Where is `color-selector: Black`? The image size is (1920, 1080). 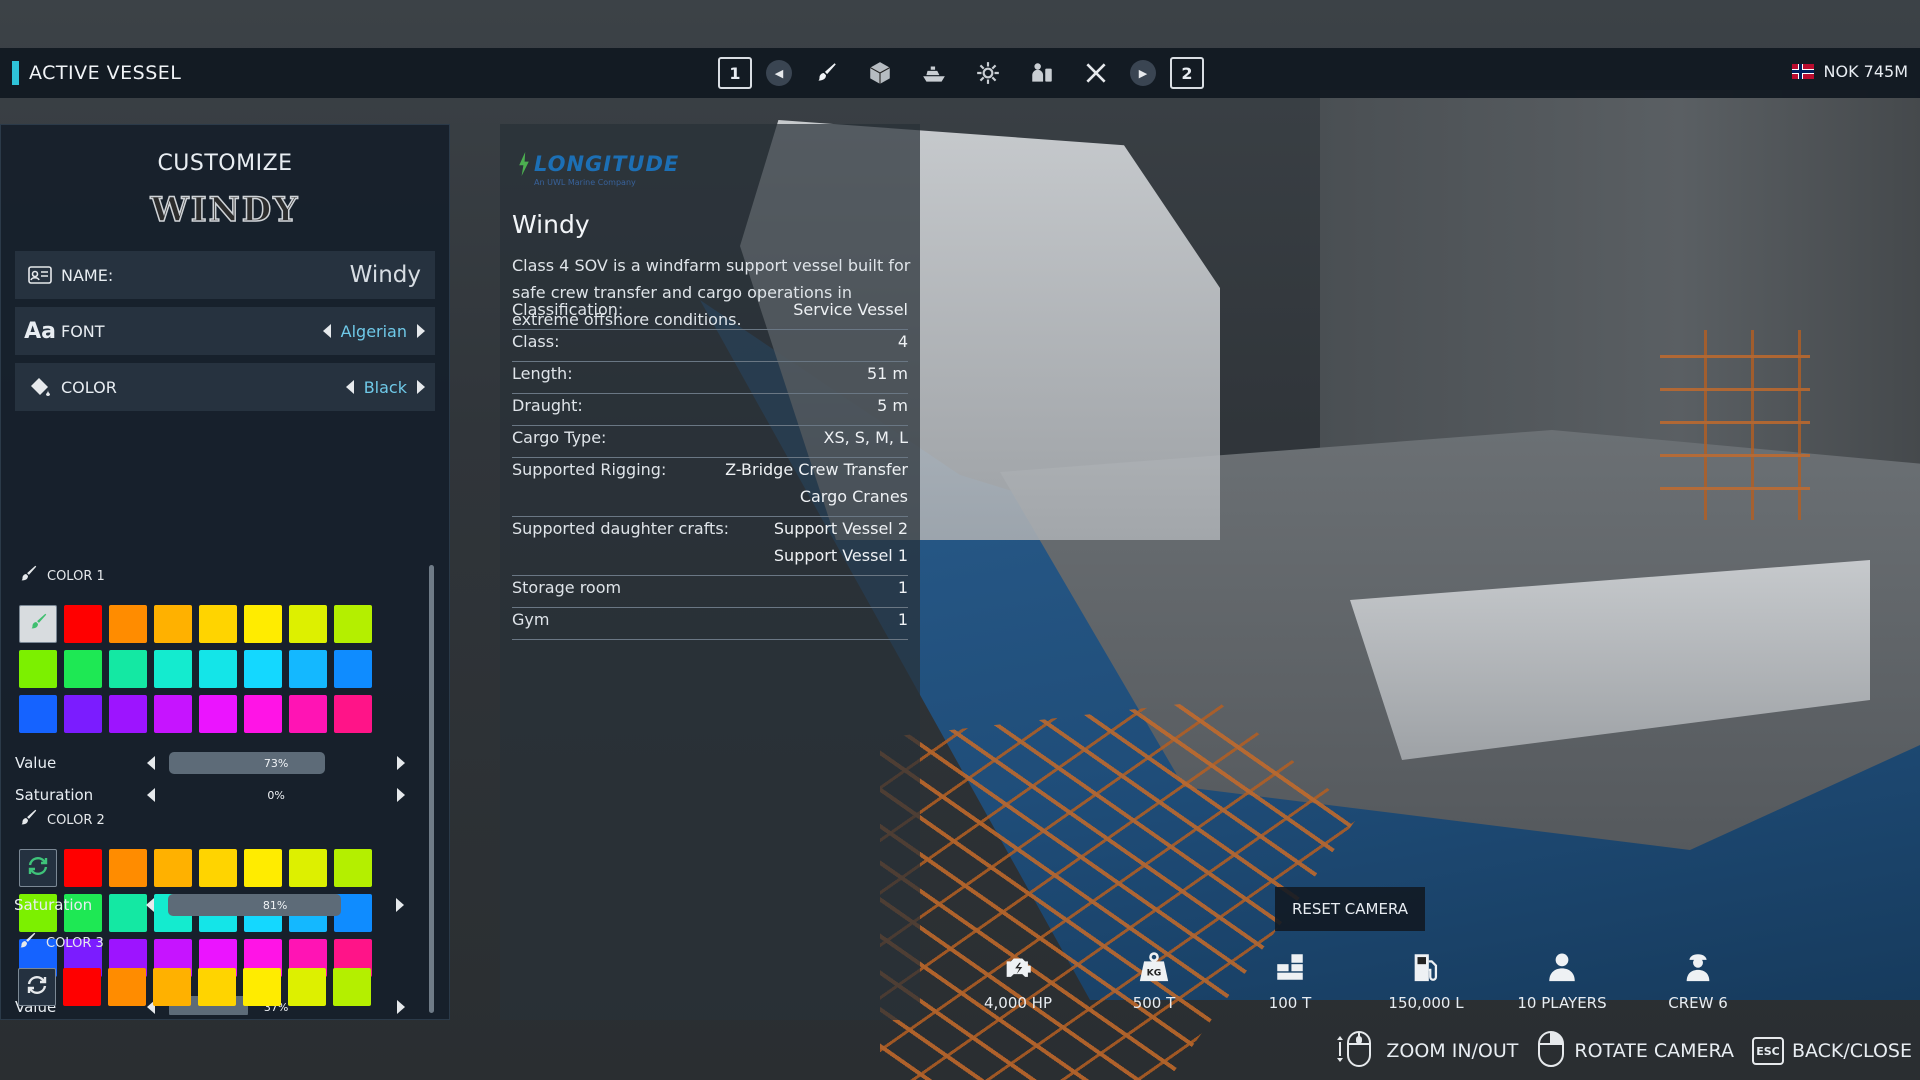
color-selector: Black is located at coordinates (385, 387).